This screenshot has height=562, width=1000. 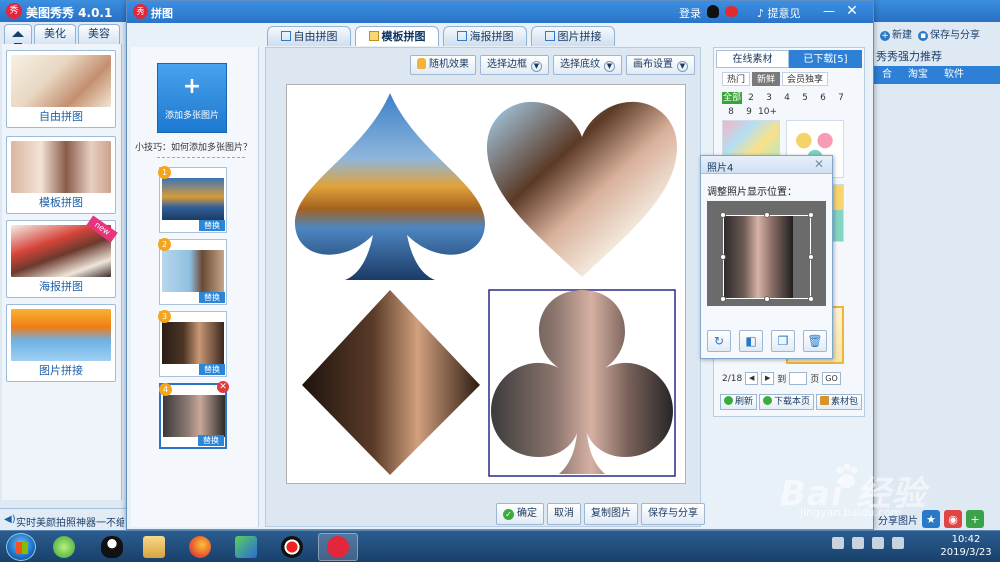 What do you see at coordinates (573, 36) in the screenshot?
I see `tab-image-splice: 图片拼接` at bounding box center [573, 36].